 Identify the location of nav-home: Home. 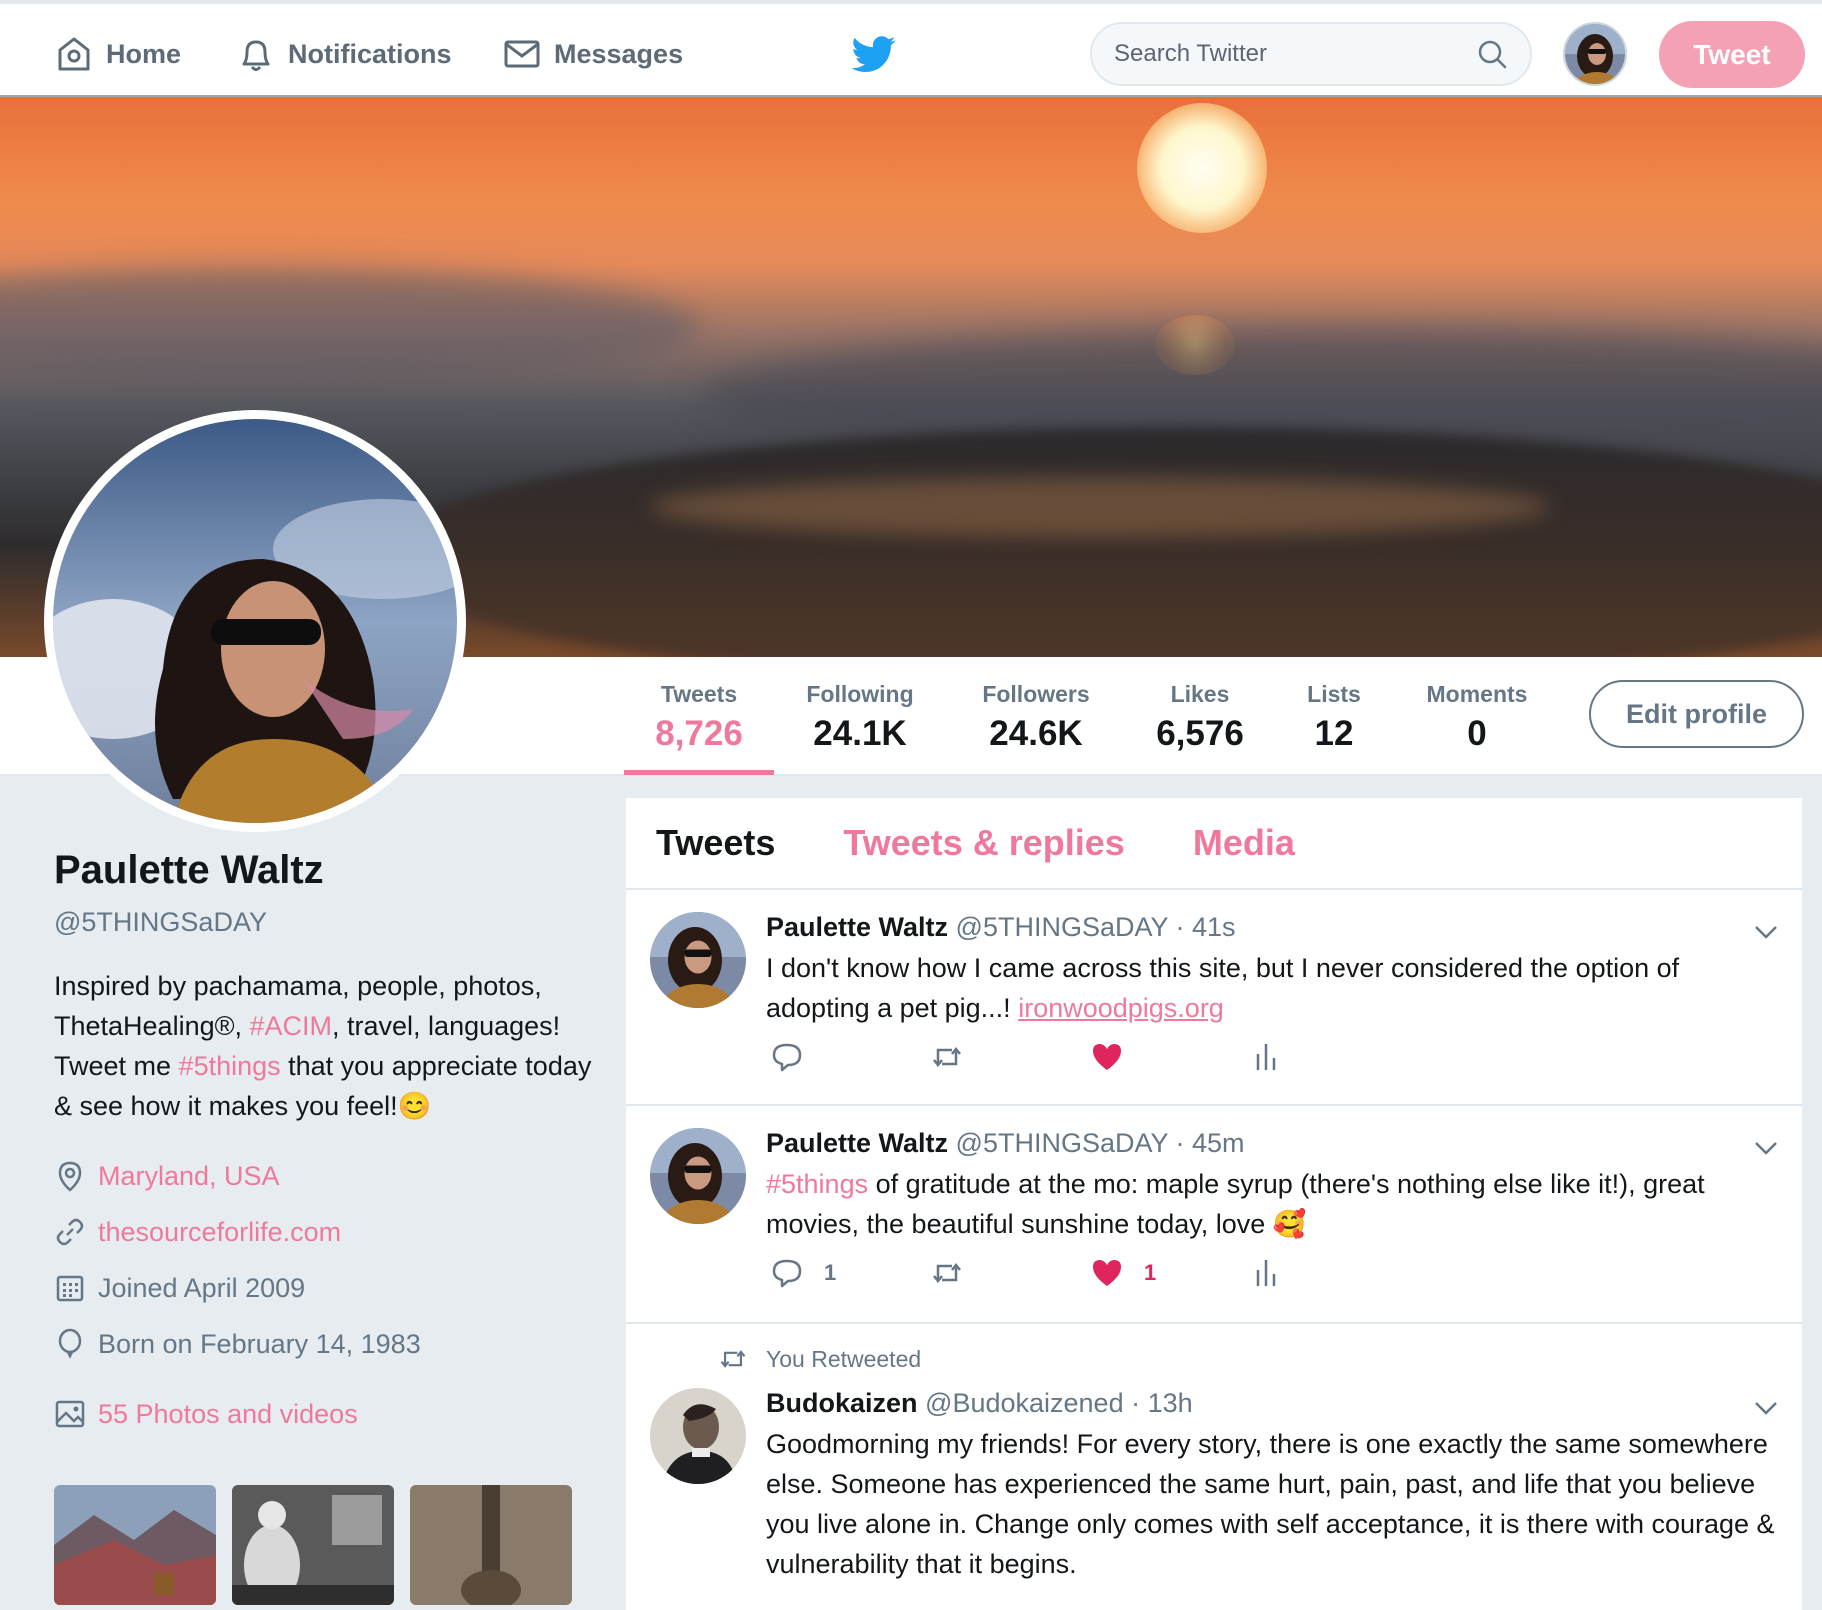
(117, 54).